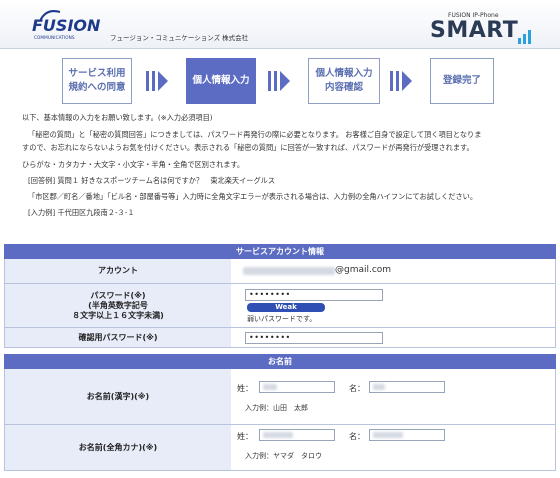  I want to click on kana-name-label: お名前(全角カナ)(※), so click(118, 447).